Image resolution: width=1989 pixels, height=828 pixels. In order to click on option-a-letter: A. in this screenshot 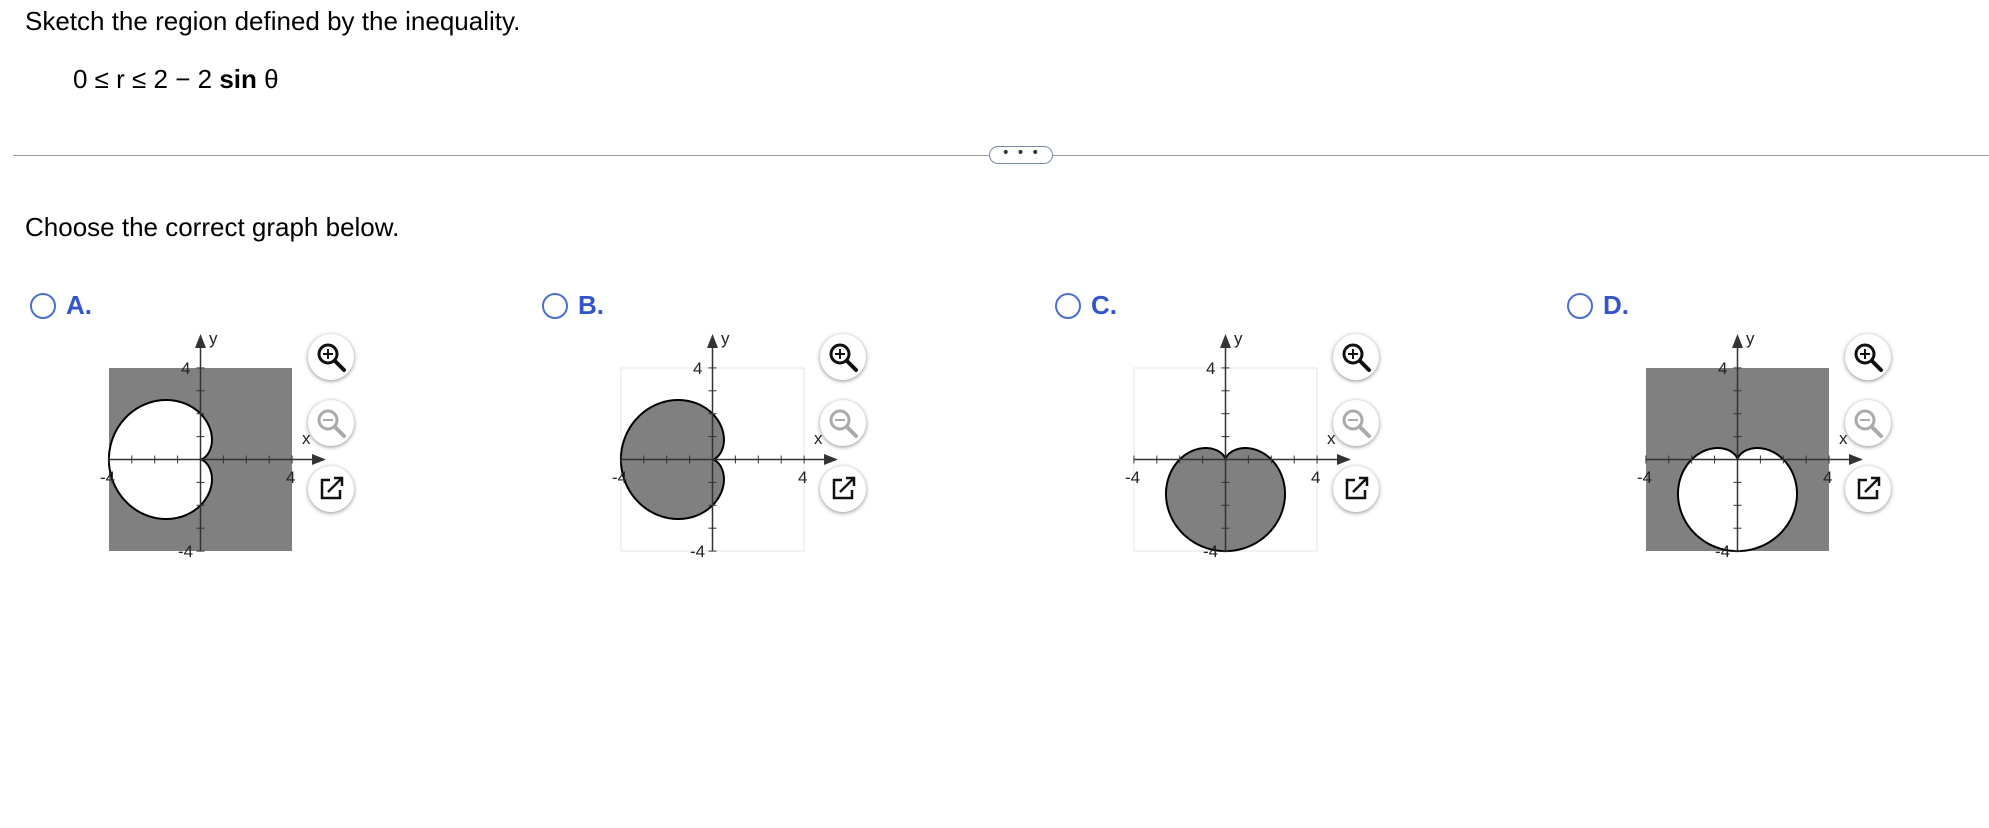, I will do `click(79, 305)`.